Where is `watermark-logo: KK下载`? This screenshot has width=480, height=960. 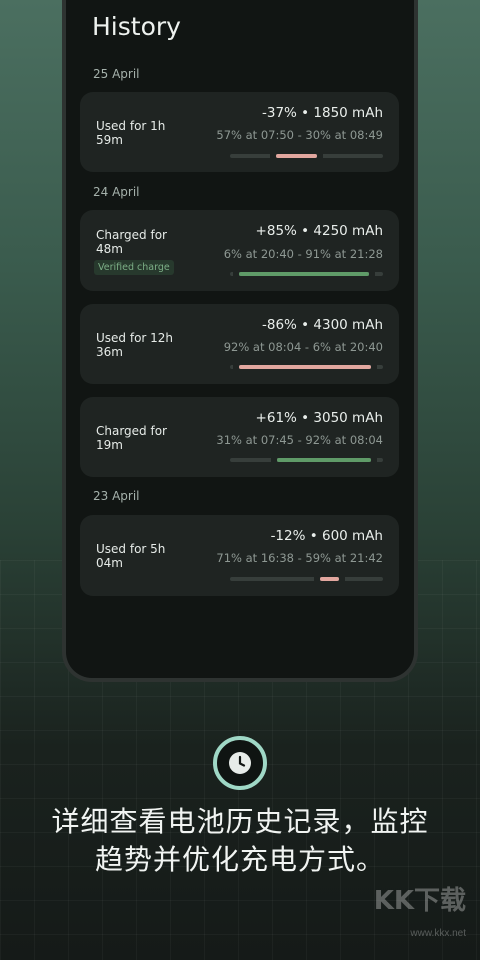
watermark-logo: KK下载 is located at coordinates (419, 901).